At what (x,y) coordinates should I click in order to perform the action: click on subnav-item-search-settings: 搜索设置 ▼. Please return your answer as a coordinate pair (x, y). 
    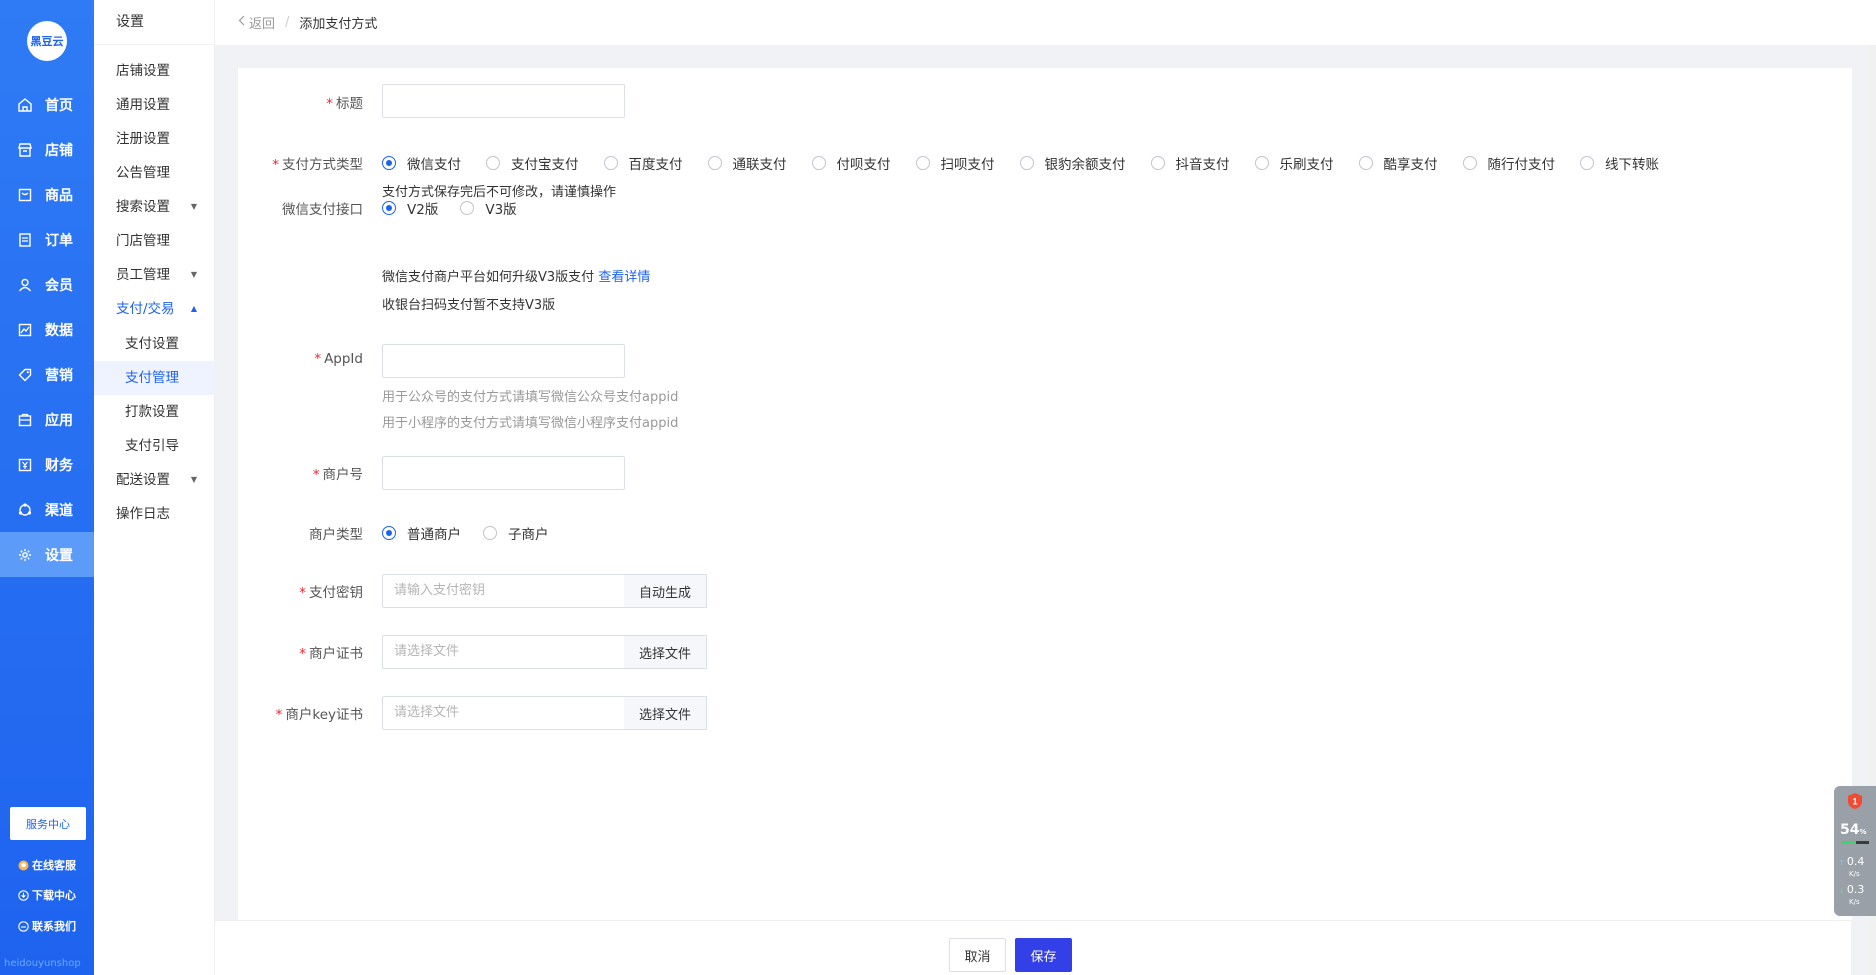
    Looking at the image, I should click on (154, 207).